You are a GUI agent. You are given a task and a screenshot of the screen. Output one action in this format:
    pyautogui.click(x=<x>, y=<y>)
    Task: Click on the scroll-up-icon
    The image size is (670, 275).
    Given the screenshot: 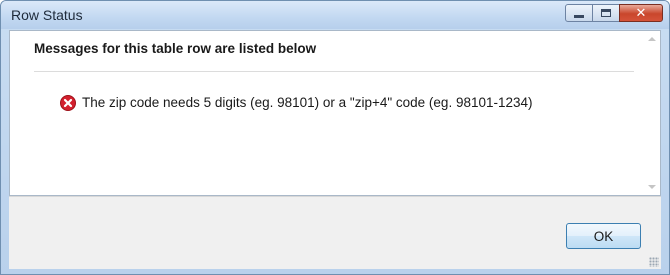 What is the action you would take?
    pyautogui.click(x=652, y=39)
    